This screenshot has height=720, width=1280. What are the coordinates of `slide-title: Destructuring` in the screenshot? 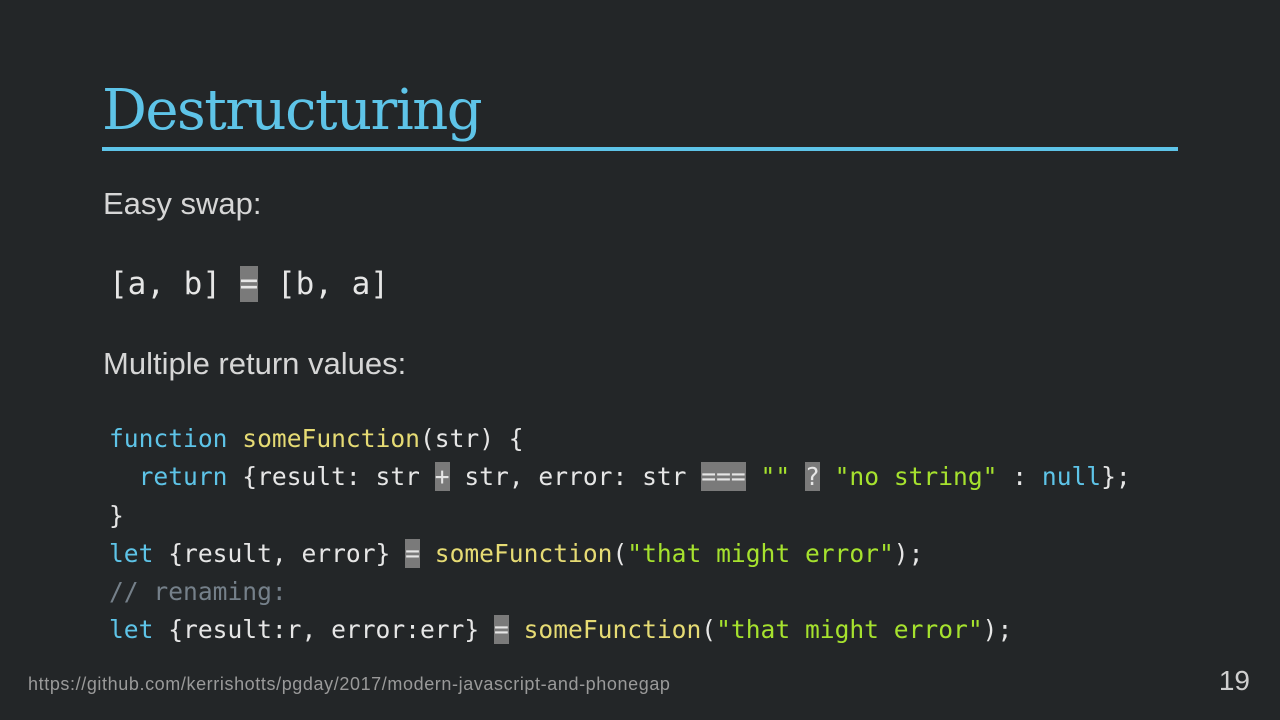 It's located at (292, 110).